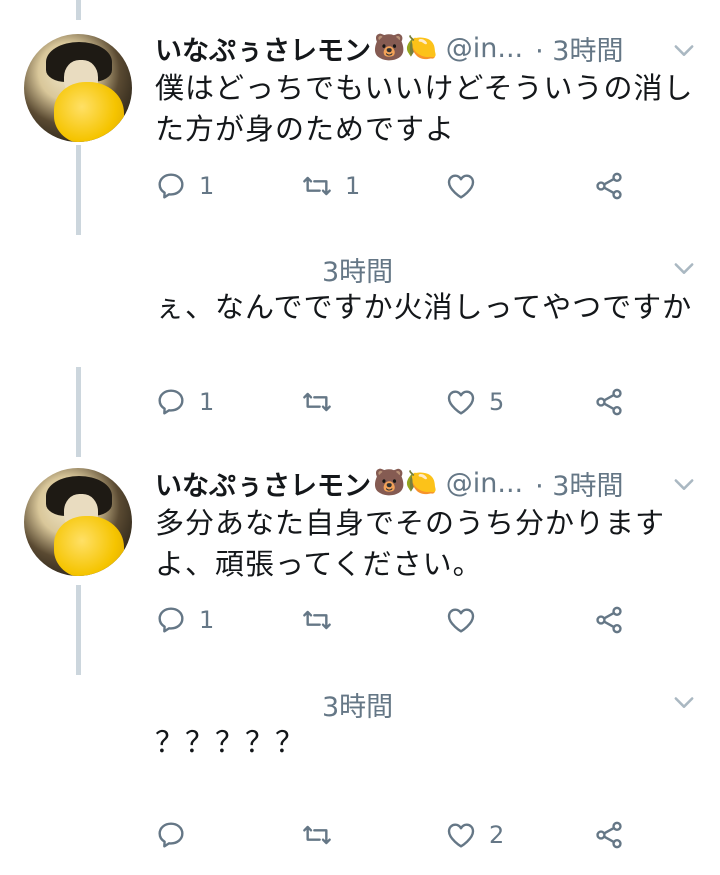 This screenshot has height=875, width=720. Describe the element at coordinates (395, 835) in the screenshot. I see `tweet-actions: 2` at that location.